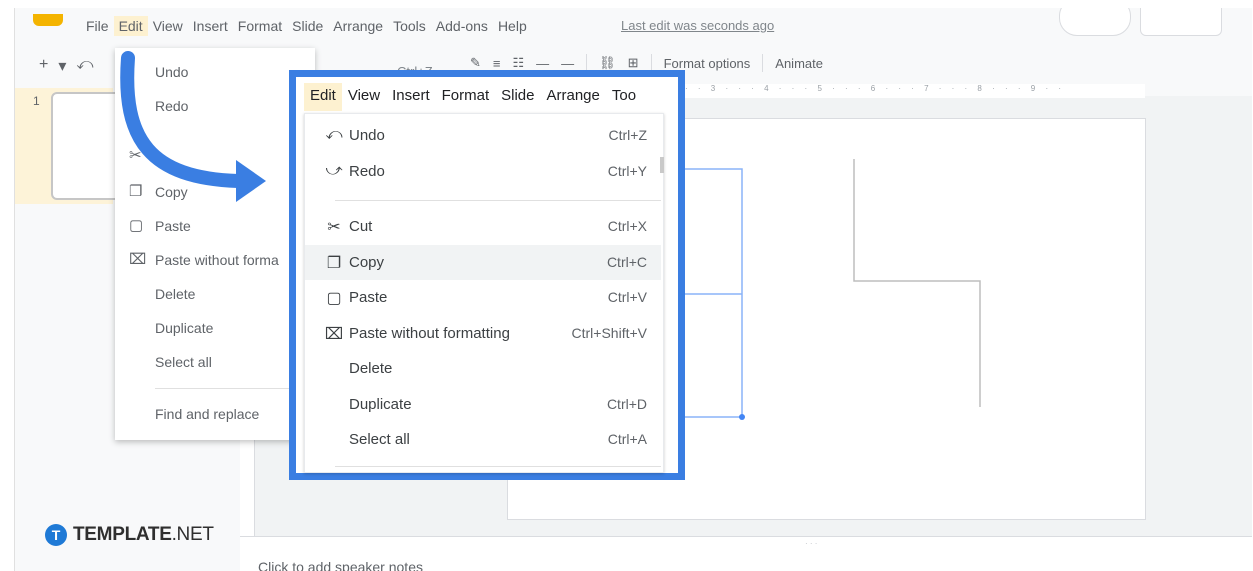 This screenshot has width=1253, height=571. I want to click on brand-wordmark: TEMPLATE.NET, so click(143, 534).